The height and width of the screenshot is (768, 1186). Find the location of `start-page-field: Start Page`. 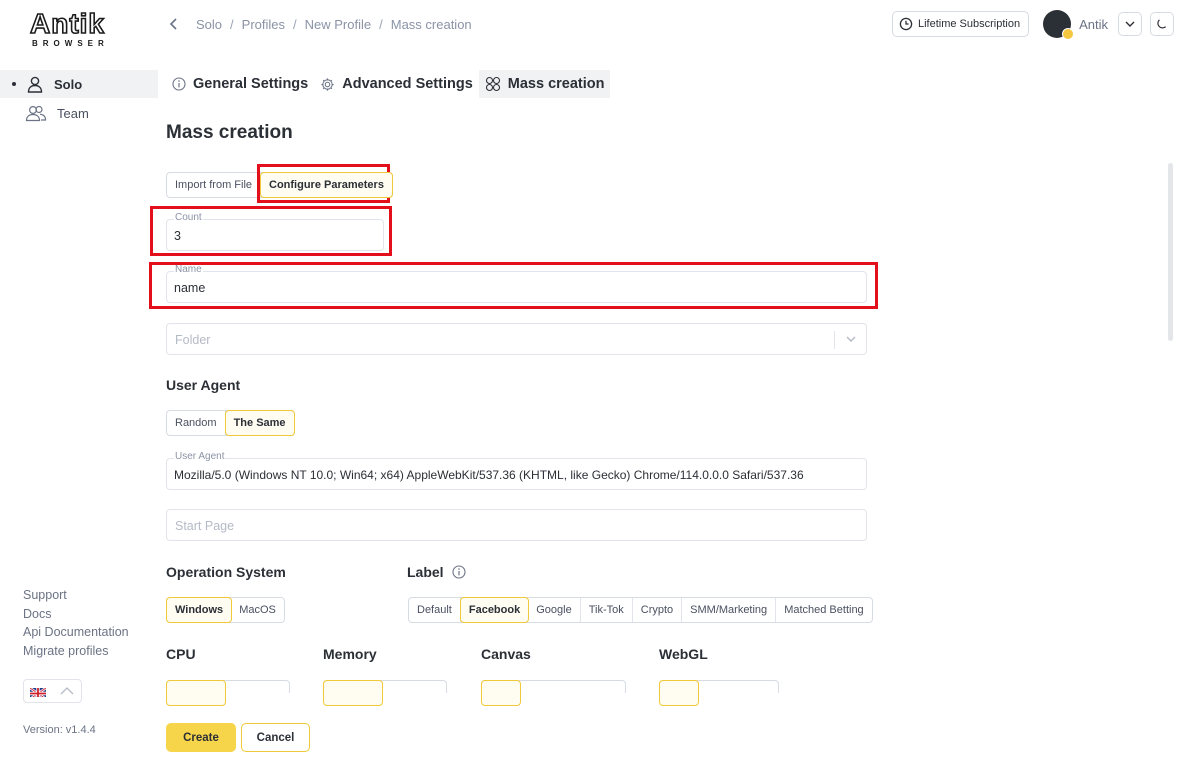

start-page-field: Start Page is located at coordinates (516, 525).